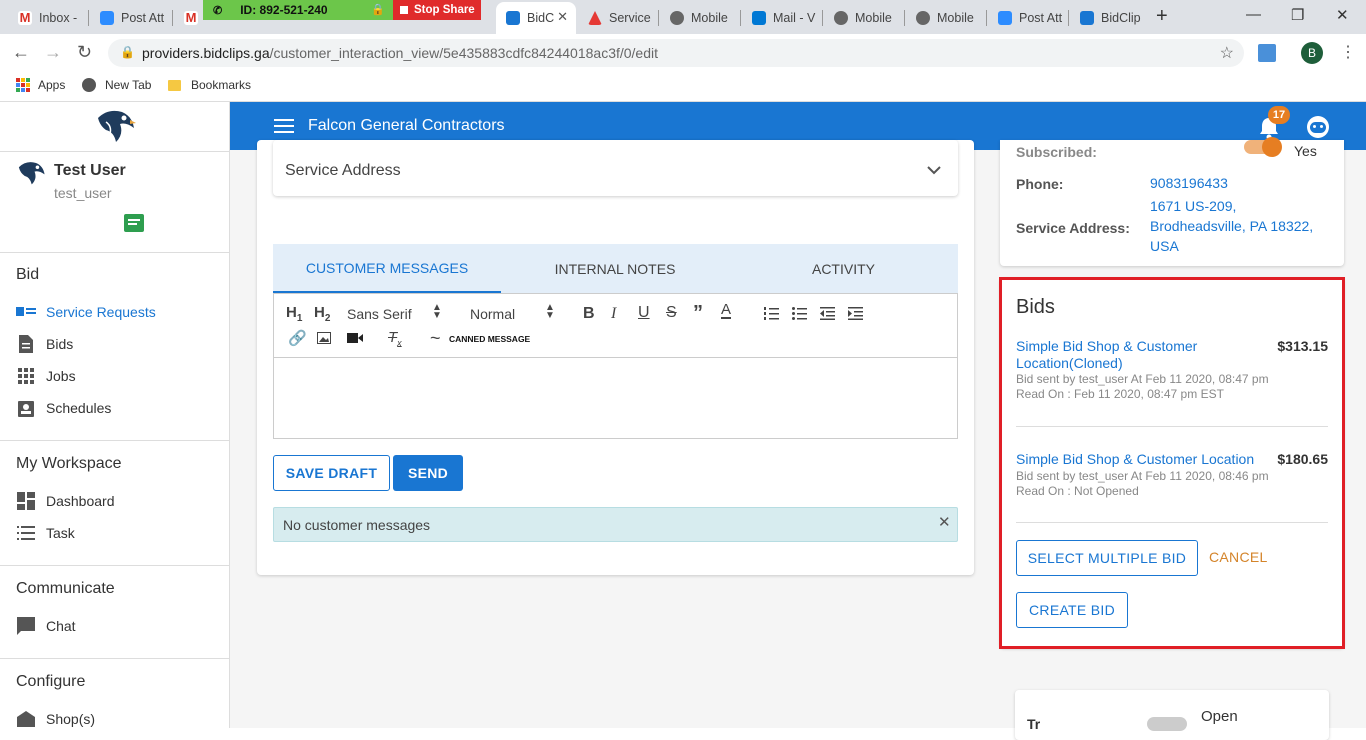  I want to click on sidebar-item-label: Schedules, so click(79, 408).